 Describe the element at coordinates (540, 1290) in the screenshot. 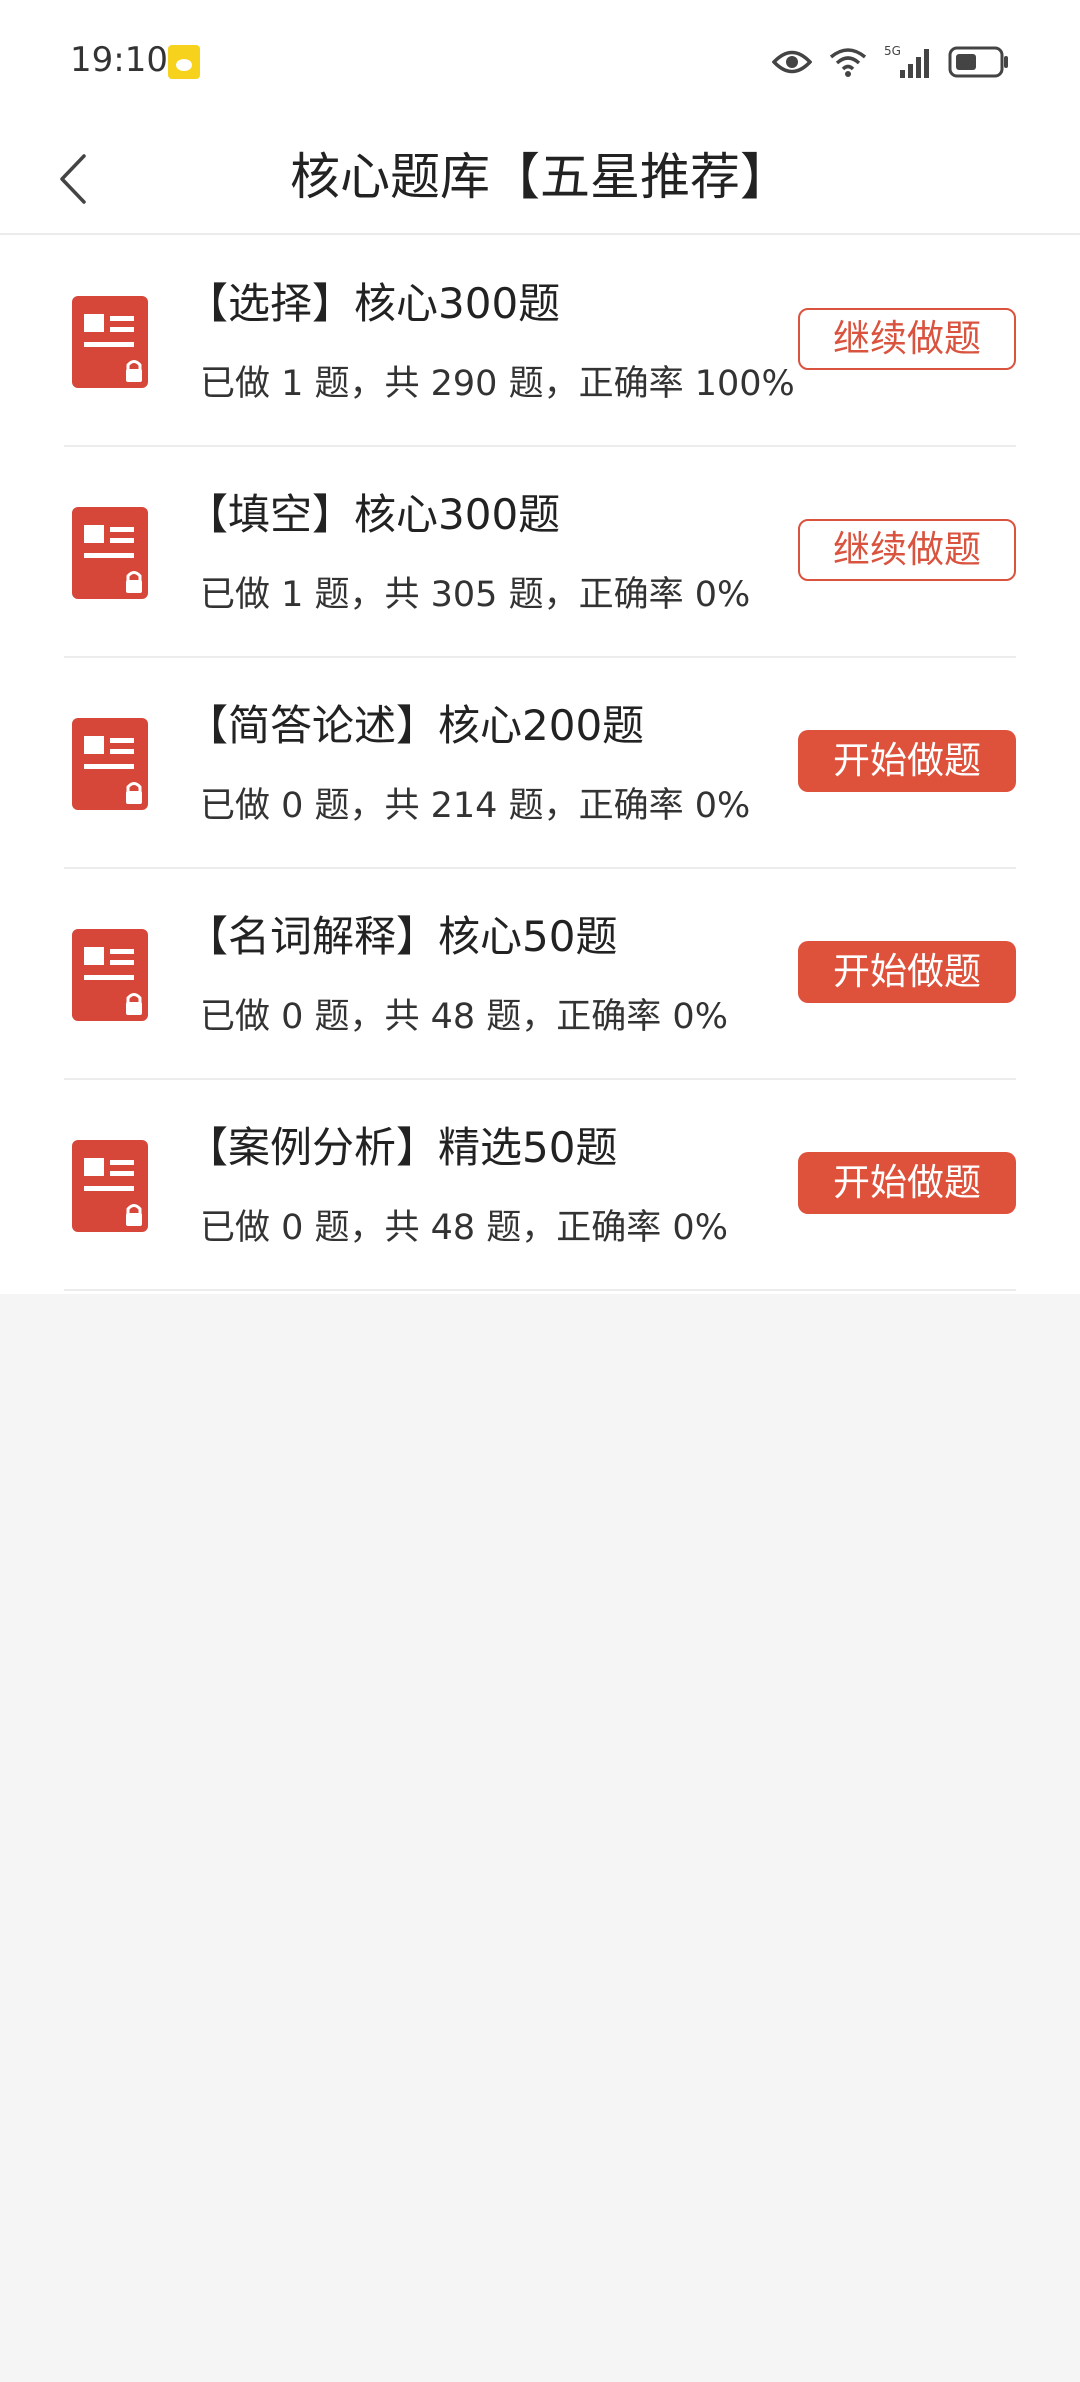

I see `item-divider` at that location.